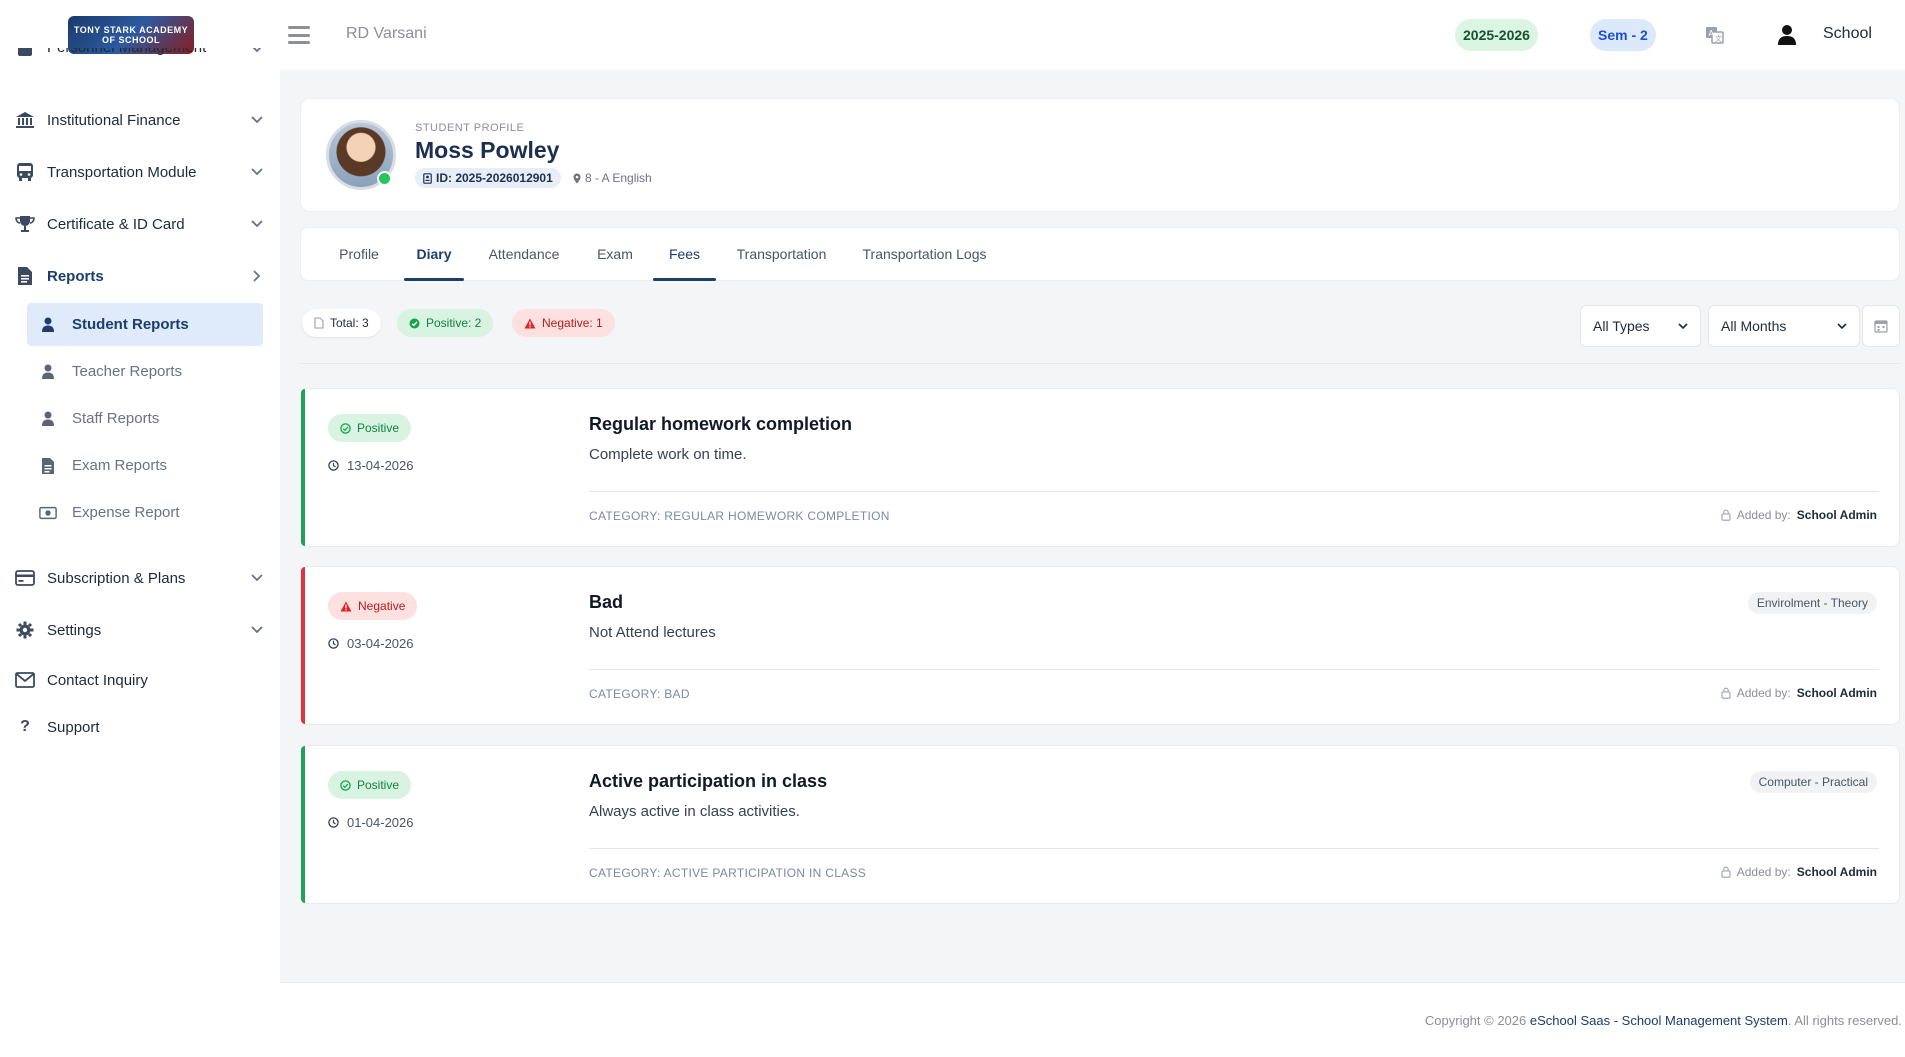 The width and height of the screenshot is (1905, 1057). I want to click on calendar-button, so click(1881, 326).